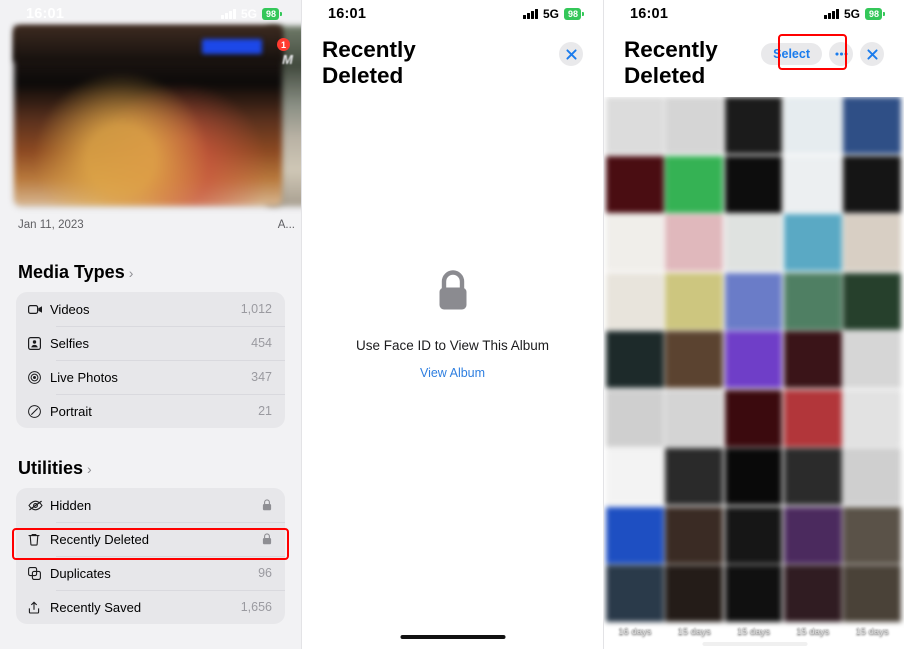 The height and width of the screenshot is (649, 904). I want to click on live-photo-icon, so click(39, 377).